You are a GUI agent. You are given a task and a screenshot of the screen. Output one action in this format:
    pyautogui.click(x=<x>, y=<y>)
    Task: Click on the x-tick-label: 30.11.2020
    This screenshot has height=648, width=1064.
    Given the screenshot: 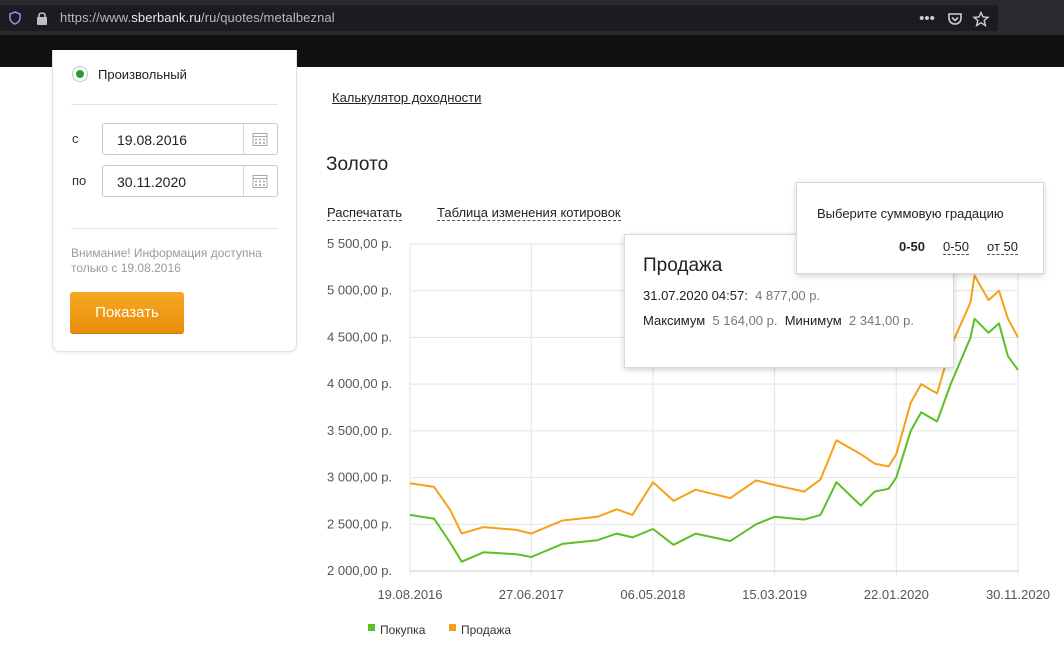 What is the action you would take?
    pyautogui.click(x=1018, y=594)
    